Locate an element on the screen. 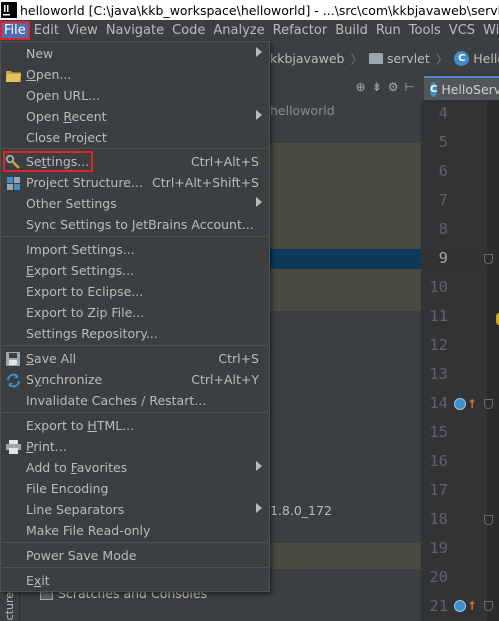  class-icon: C is located at coordinates (434, 89).